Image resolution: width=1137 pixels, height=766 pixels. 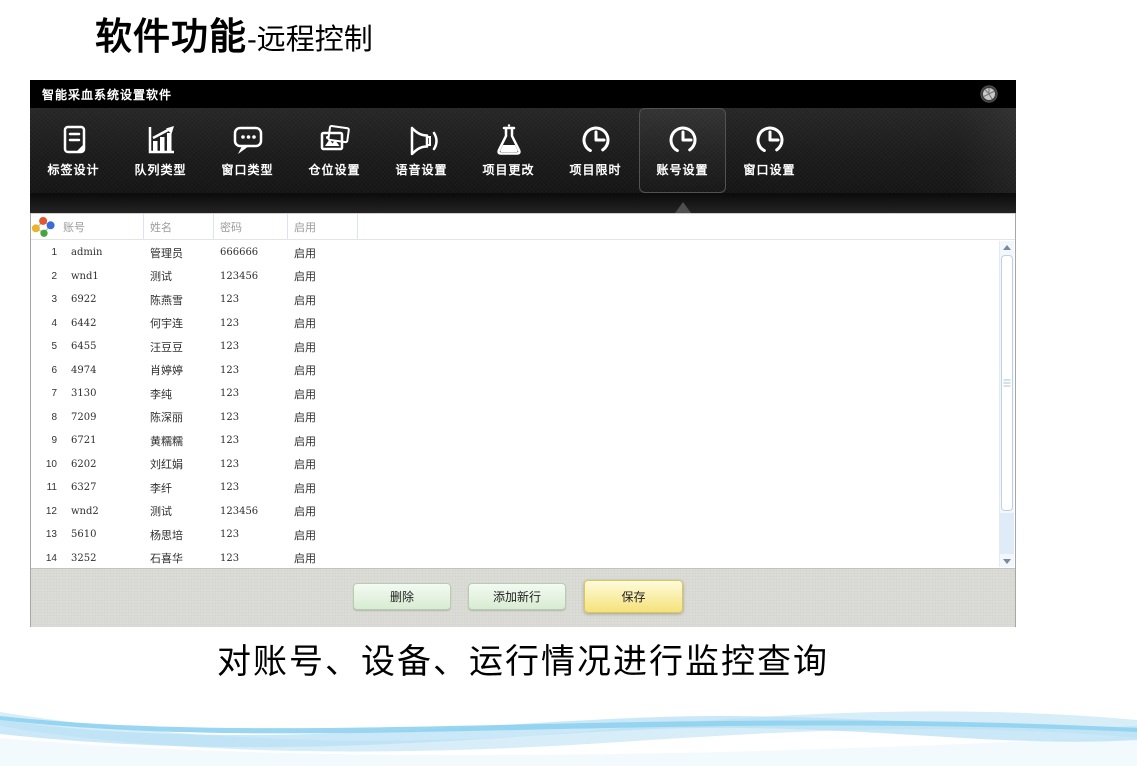 What do you see at coordinates (161, 141) in the screenshot?
I see `queue-chart-icon` at bounding box center [161, 141].